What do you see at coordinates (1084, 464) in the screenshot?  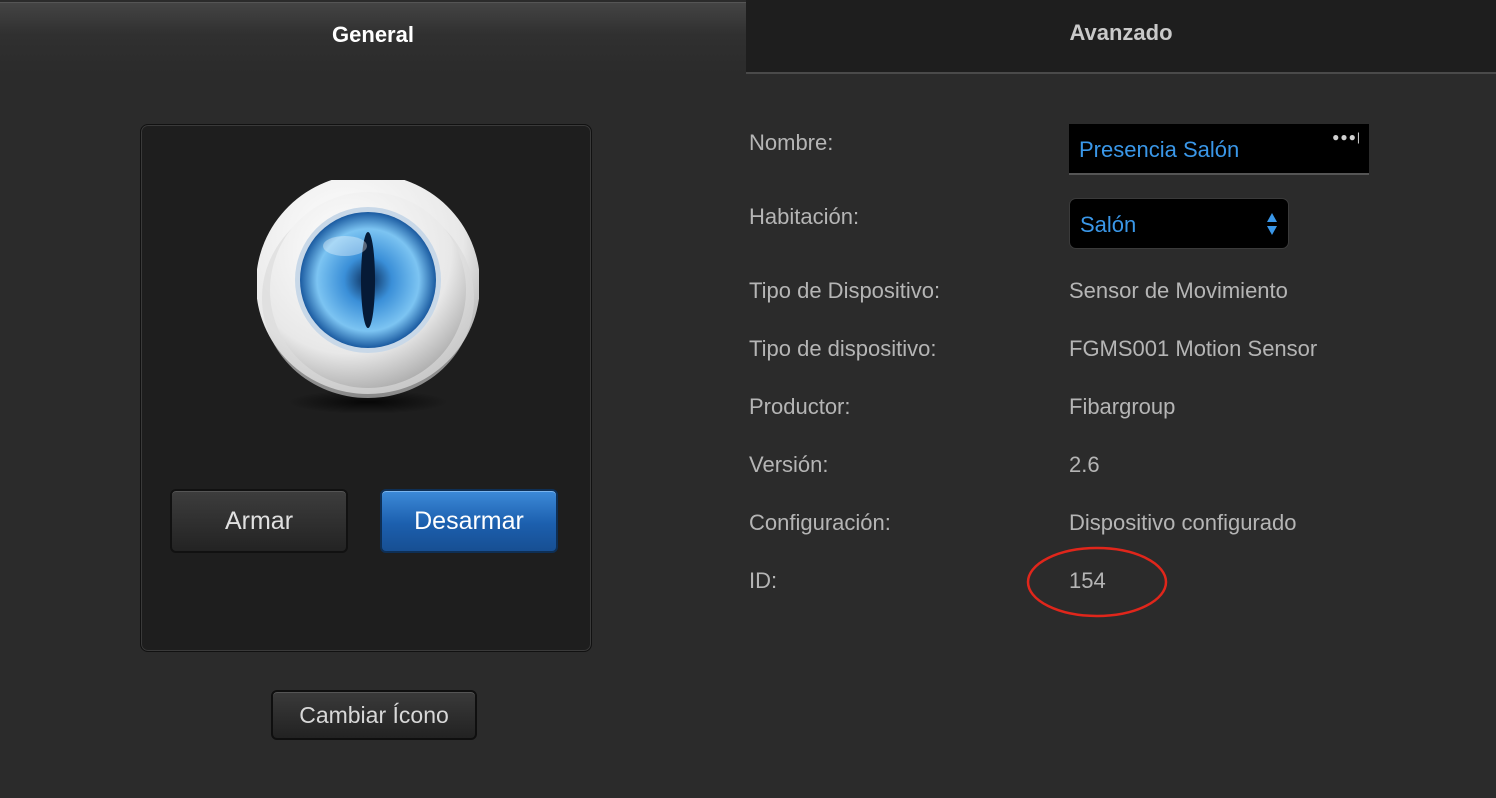 I see `version-value: 2.6` at bounding box center [1084, 464].